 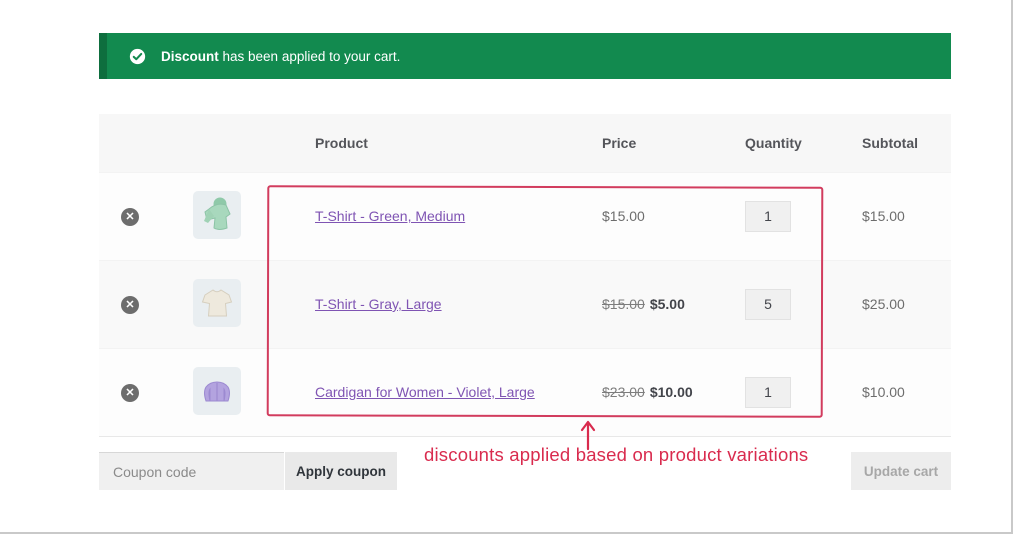 I want to click on price-regular: $15.00, so click(x=623, y=216).